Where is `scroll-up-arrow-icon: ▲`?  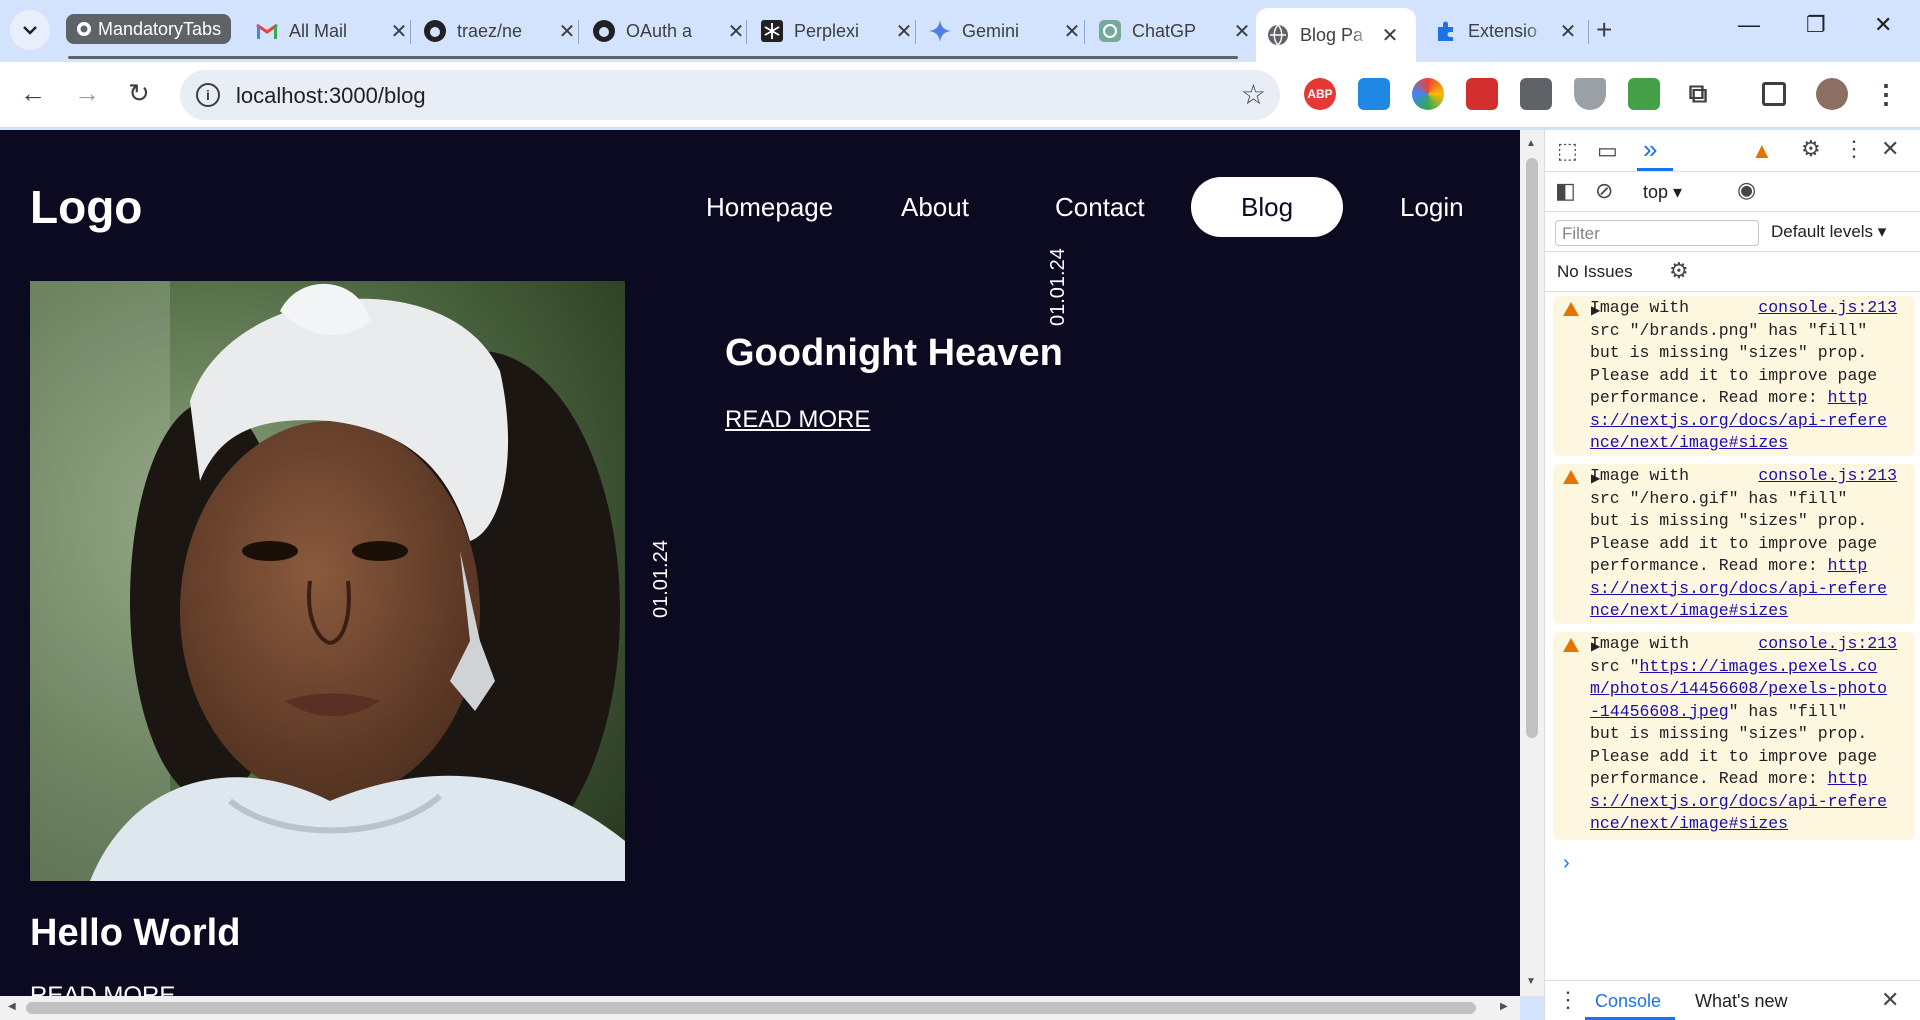
scroll-up-arrow-icon: ▲ is located at coordinates (1531, 143).